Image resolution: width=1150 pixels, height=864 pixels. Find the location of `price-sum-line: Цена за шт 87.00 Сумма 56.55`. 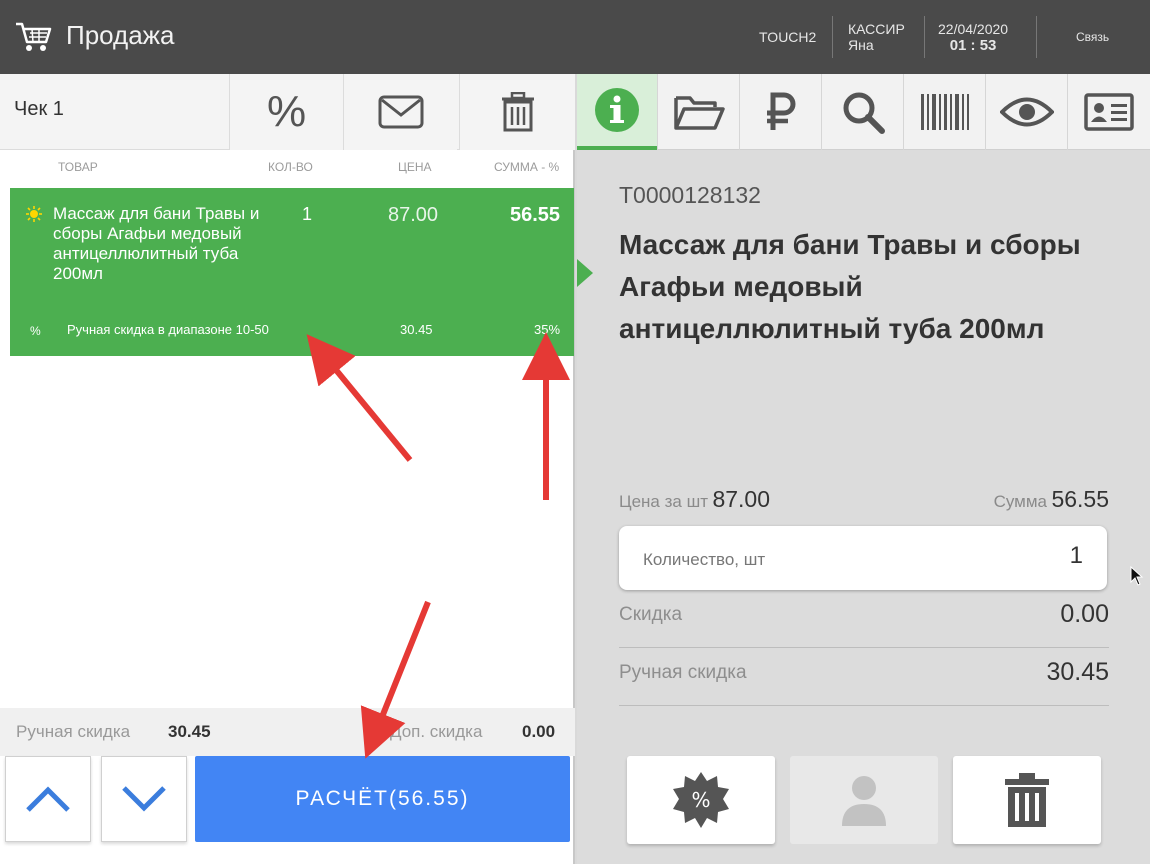

price-sum-line: Цена за шт 87.00 Сумма 56.55 is located at coordinates (864, 497).